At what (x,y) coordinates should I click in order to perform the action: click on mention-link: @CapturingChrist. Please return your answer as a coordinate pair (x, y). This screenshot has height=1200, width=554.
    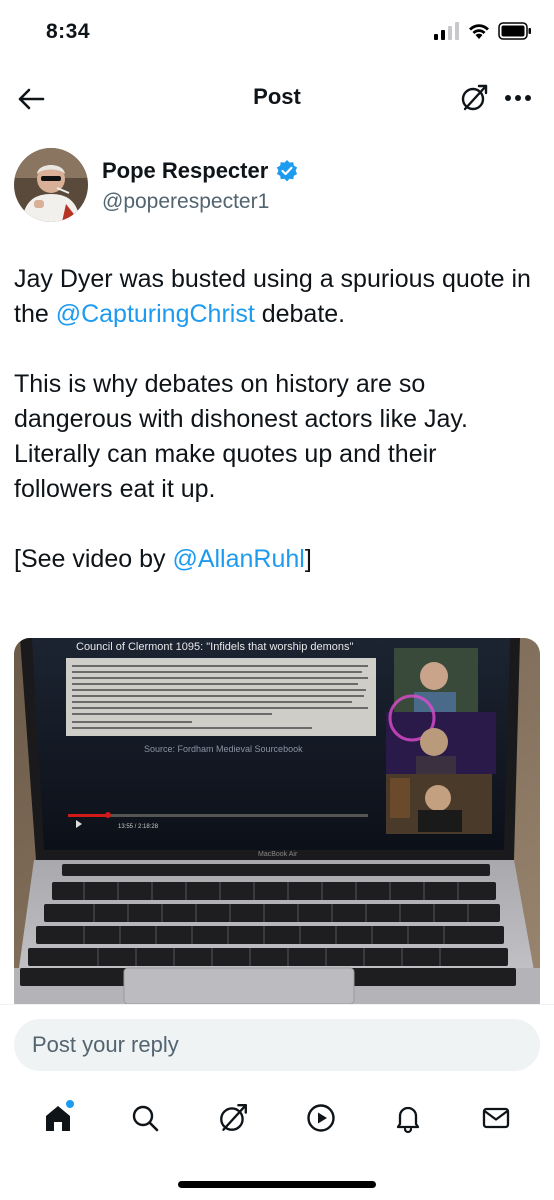
    Looking at the image, I should click on (155, 314).